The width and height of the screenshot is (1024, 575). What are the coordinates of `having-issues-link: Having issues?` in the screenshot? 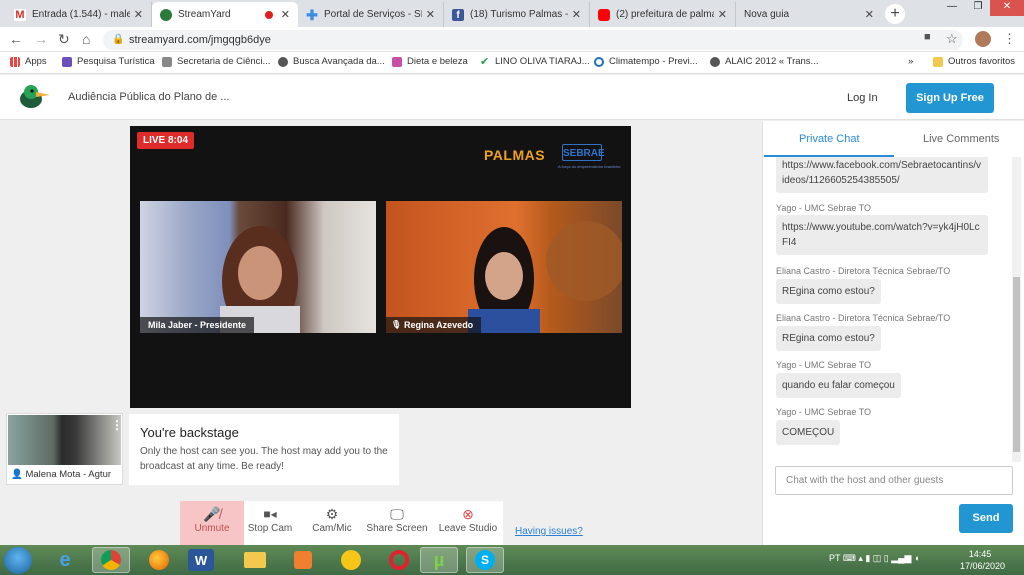 It's located at (549, 531).